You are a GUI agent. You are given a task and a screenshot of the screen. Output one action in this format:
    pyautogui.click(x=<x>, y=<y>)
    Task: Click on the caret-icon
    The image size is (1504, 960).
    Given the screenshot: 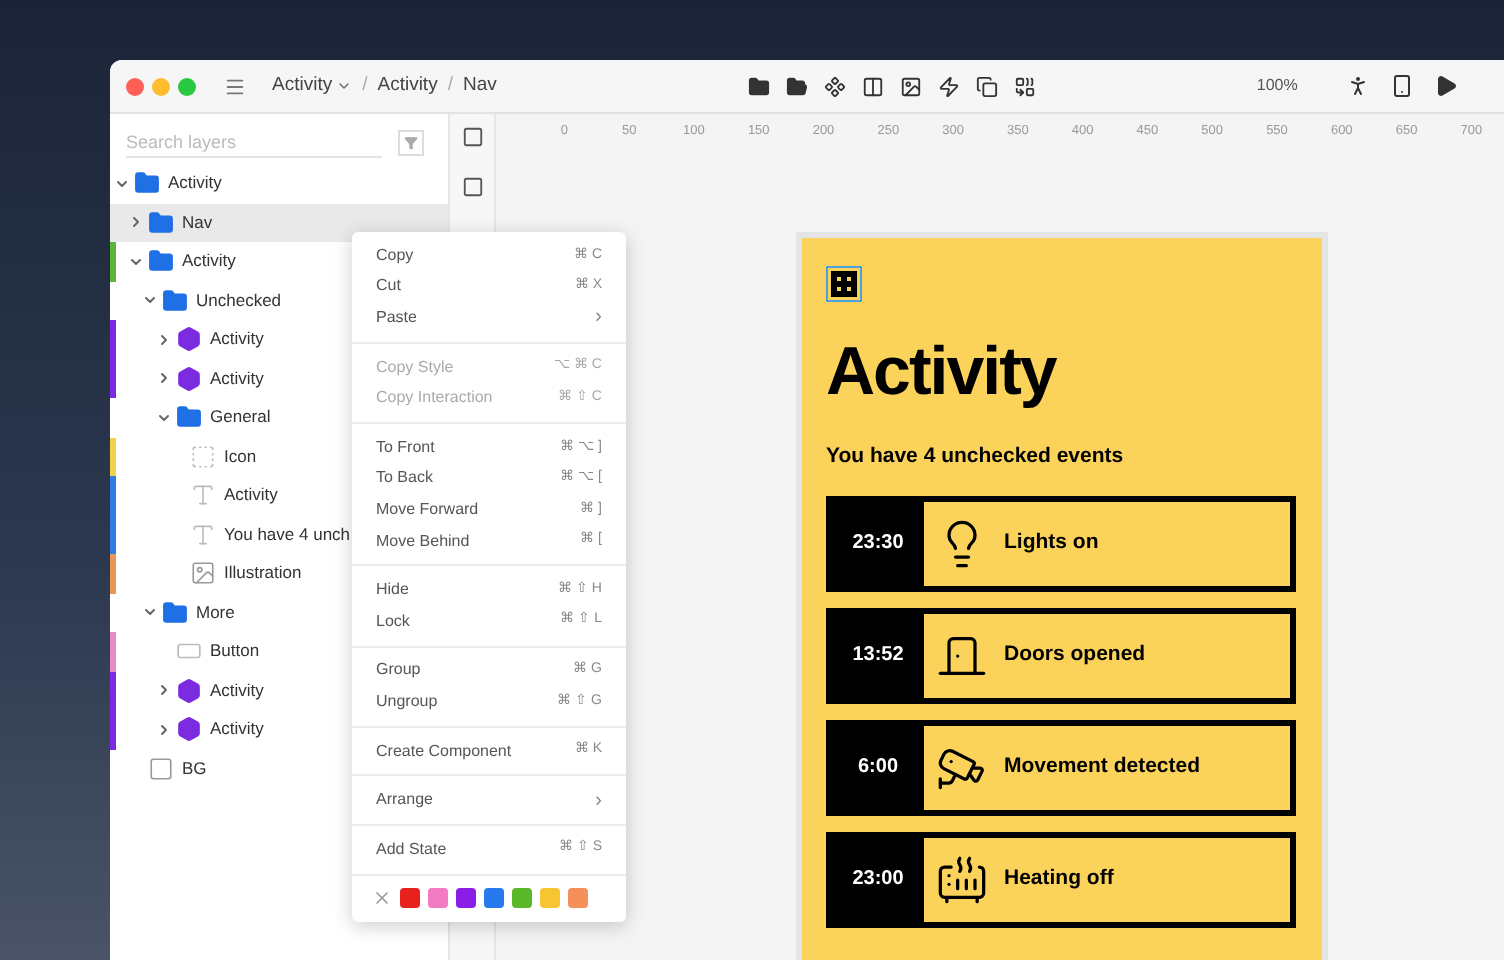 What is the action you would take?
    pyautogui.click(x=344, y=86)
    